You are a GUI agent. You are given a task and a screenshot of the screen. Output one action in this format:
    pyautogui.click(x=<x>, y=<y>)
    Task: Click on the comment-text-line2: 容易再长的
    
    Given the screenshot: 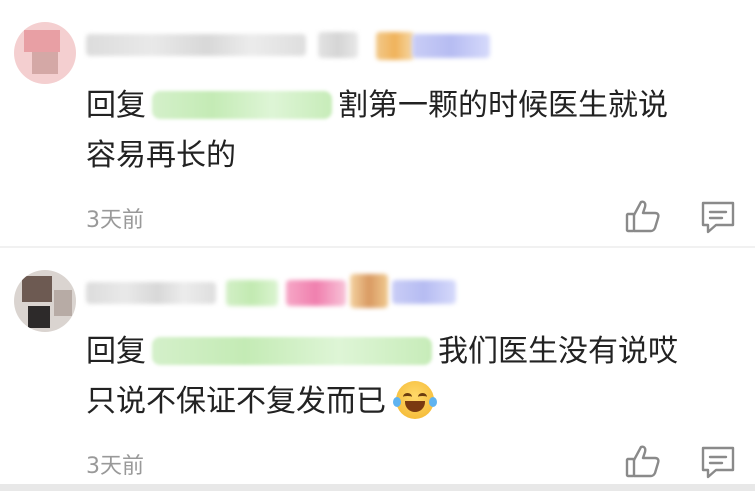 What is the action you would take?
    pyautogui.click(x=161, y=155)
    